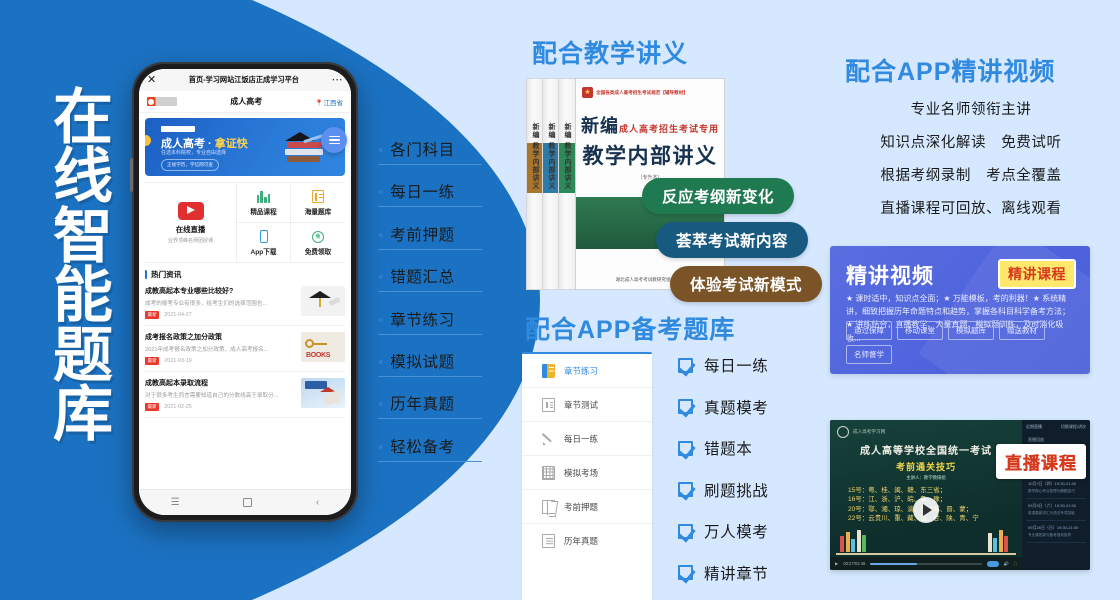 Image resolution: width=1120 pixels, height=600 pixels. Describe the element at coordinates (1056, 532) in the screenshot. I see `list-item: 09月26日（日）19:30-21:00 专业课答疑与备考规划指导` at that location.